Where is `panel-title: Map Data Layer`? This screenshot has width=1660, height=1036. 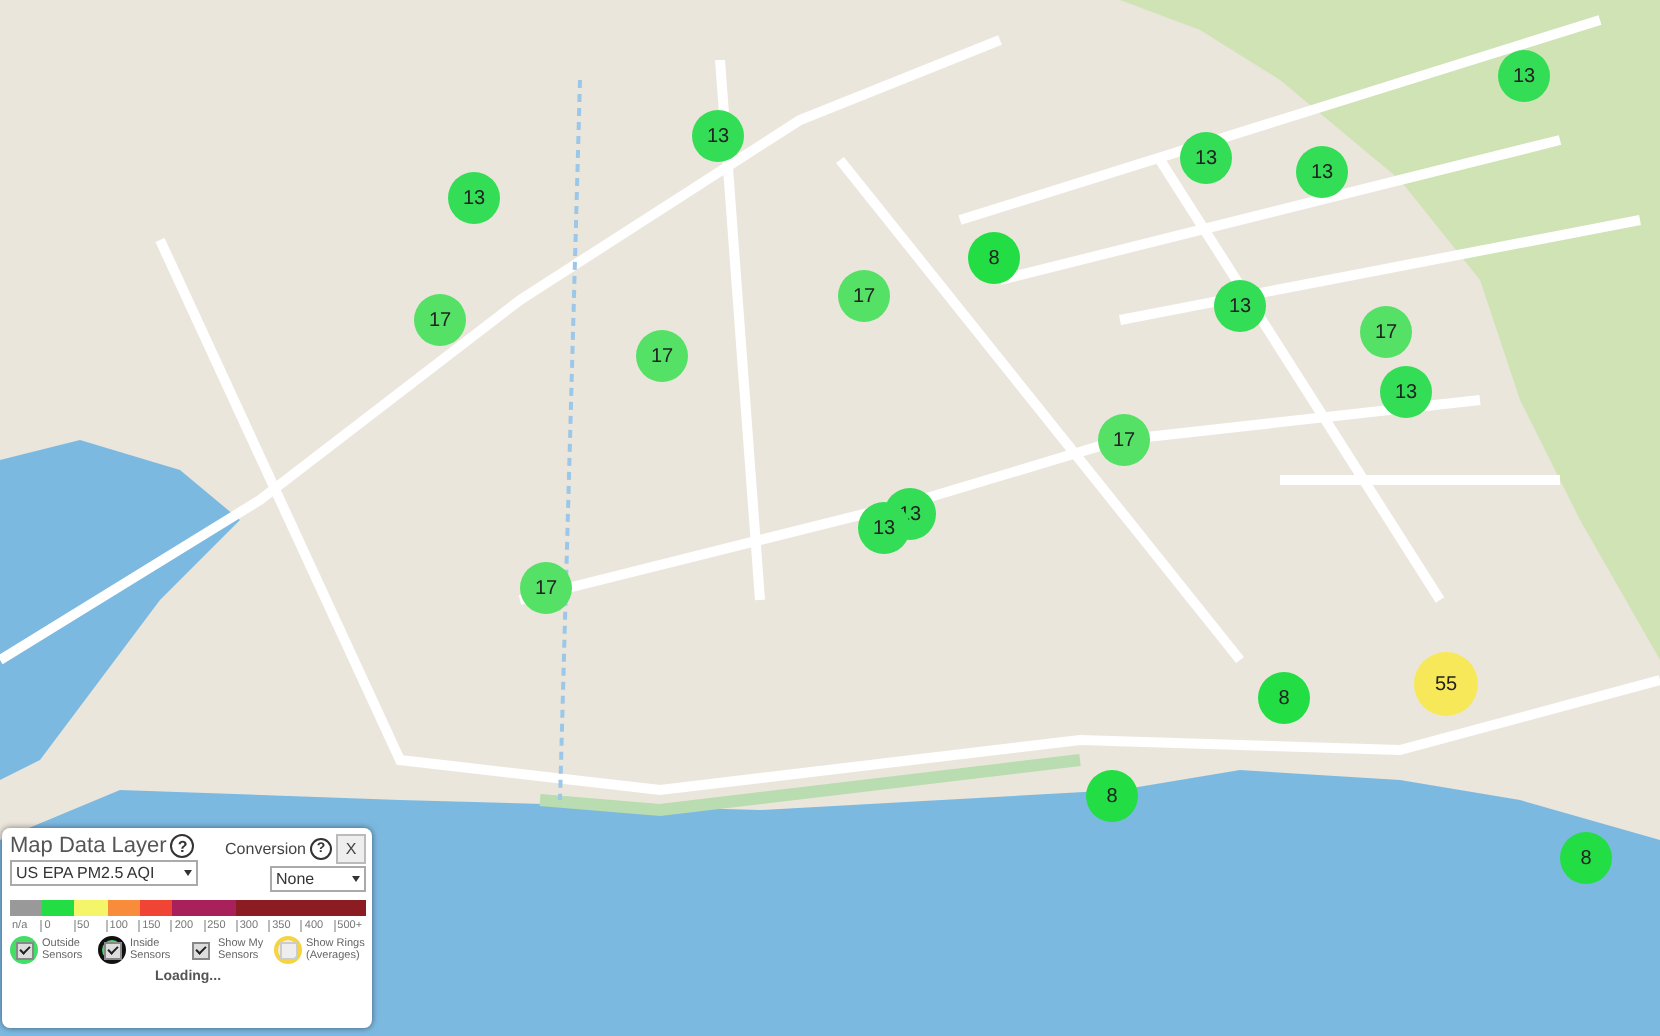 panel-title: Map Data Layer is located at coordinates (88, 846).